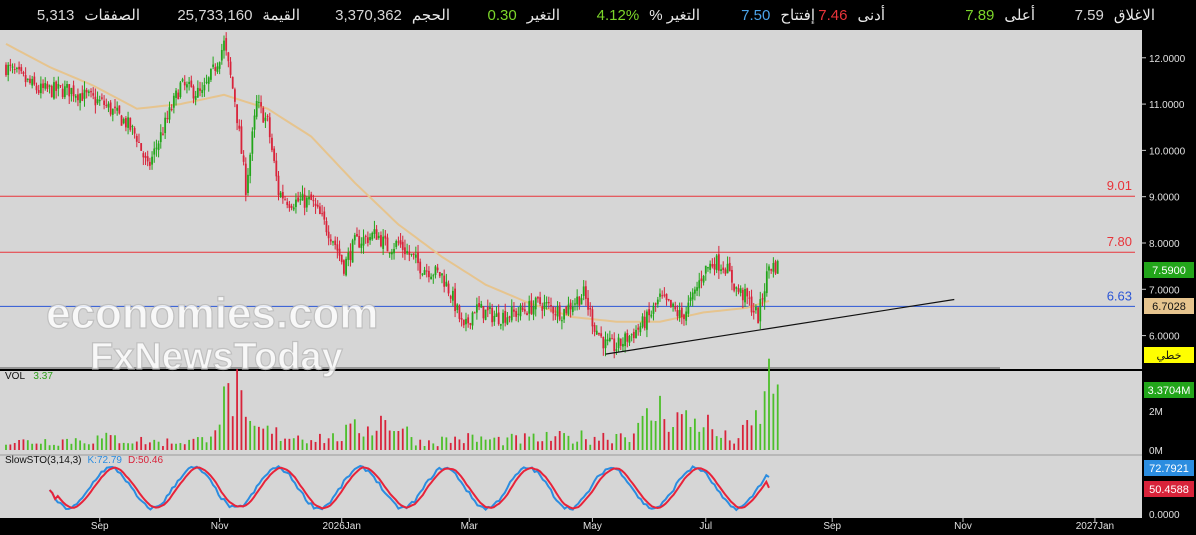  I want to click on stat-5: التغير 0.30, so click(523, 15).